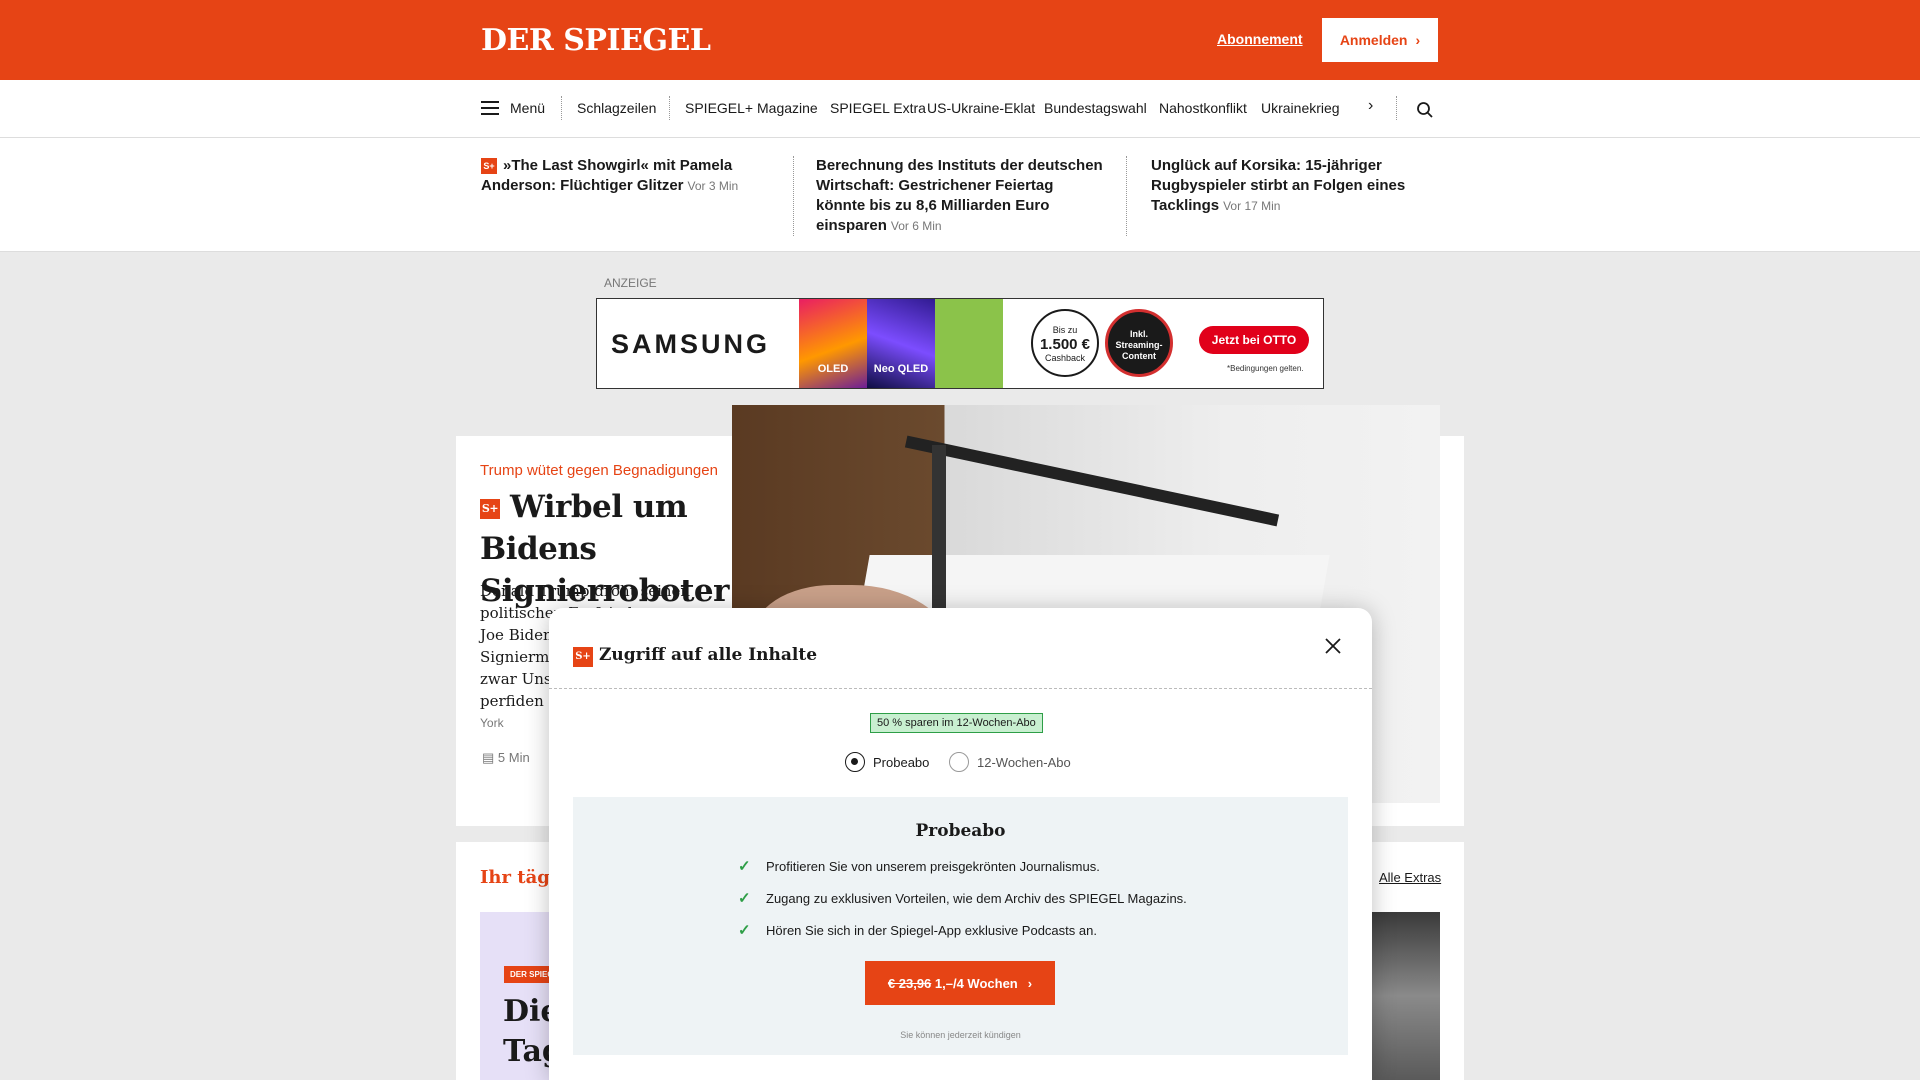 The height and width of the screenshot is (1080, 1920). What do you see at coordinates (492, 723) in the screenshot?
I see `article-author: York` at bounding box center [492, 723].